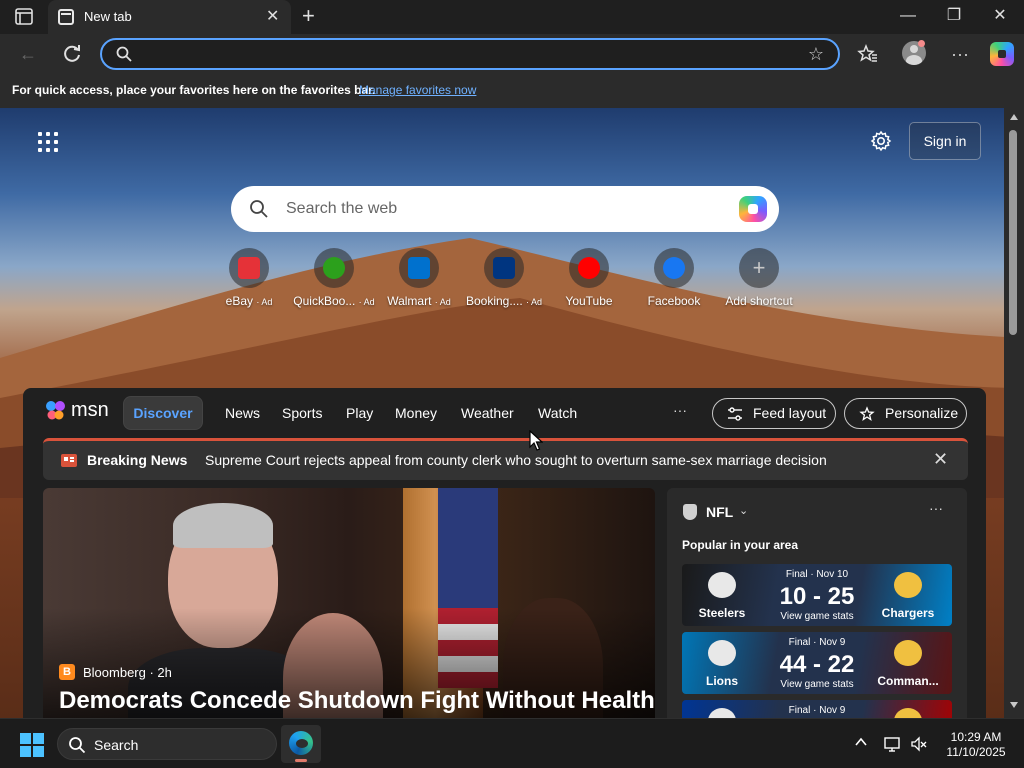 This screenshot has width=1024, height=768. I want to click on edge-taskbar-button, so click(301, 744).